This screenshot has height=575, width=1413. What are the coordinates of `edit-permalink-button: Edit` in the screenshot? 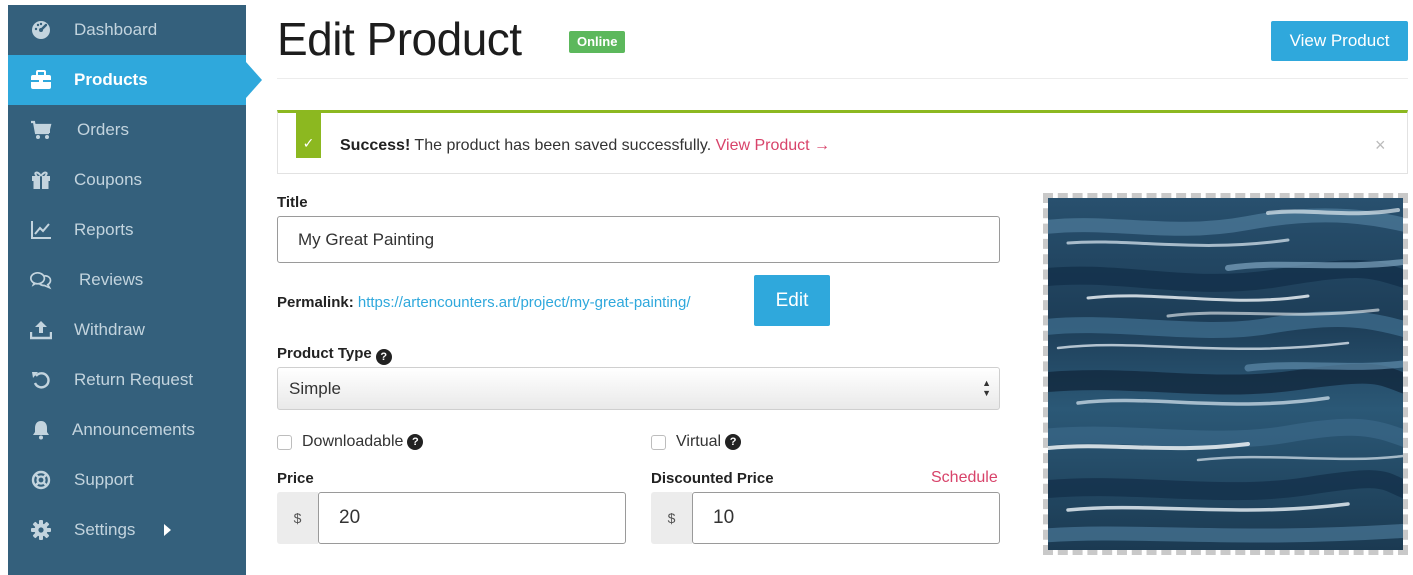 It's located at (792, 300).